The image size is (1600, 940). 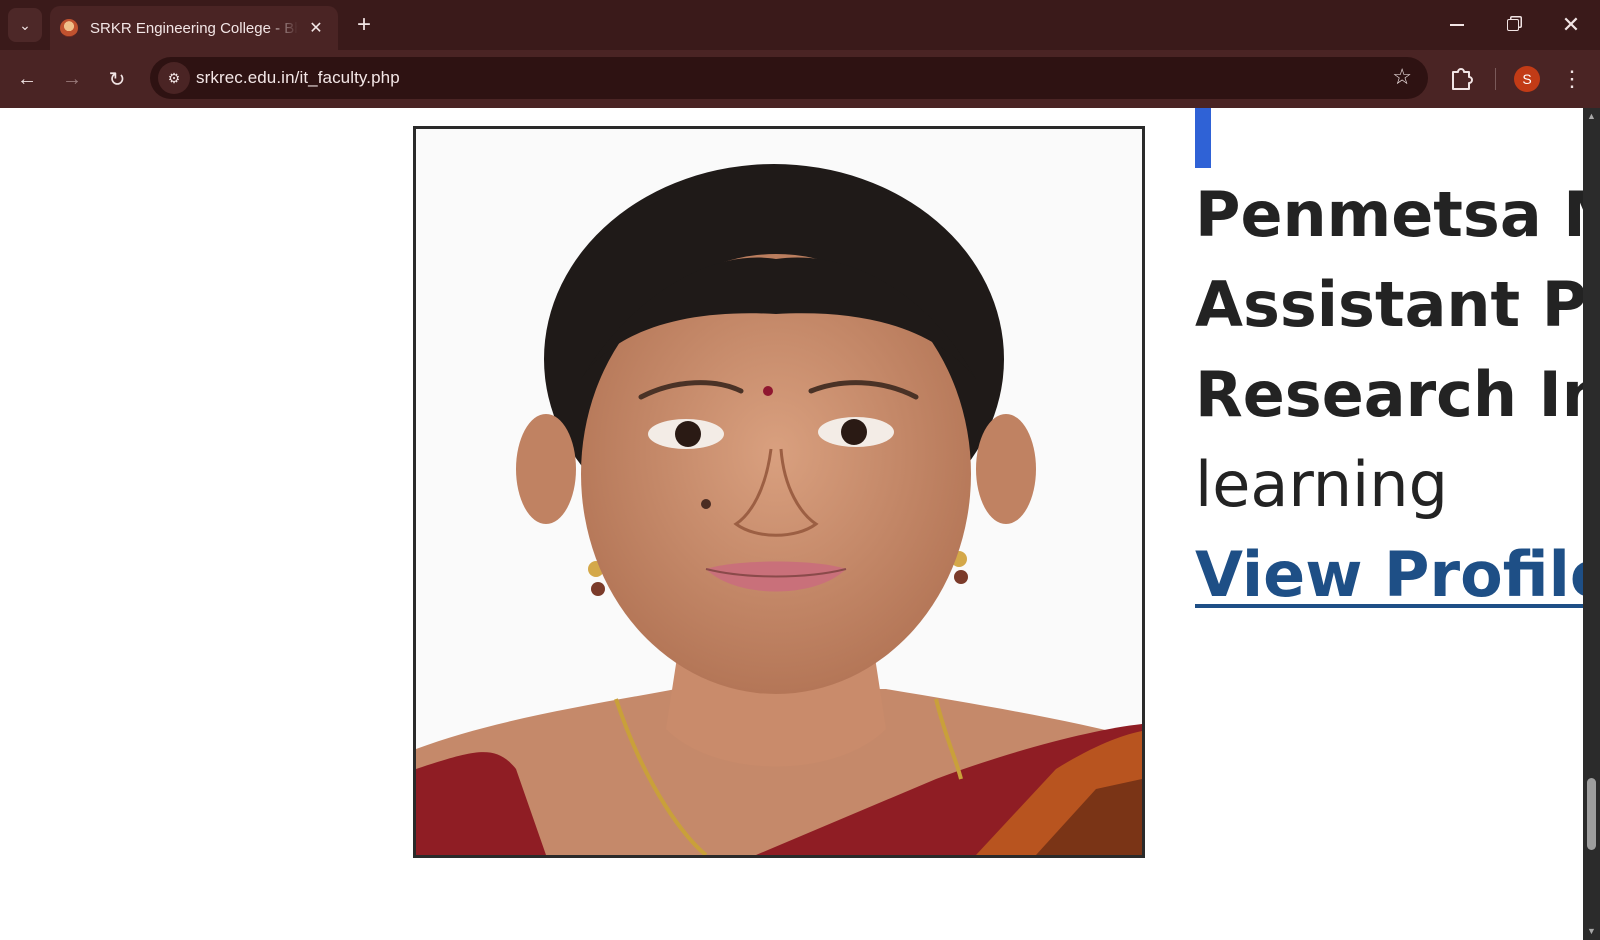 I want to click on research-interests-value: learning, so click(x=1321, y=484).